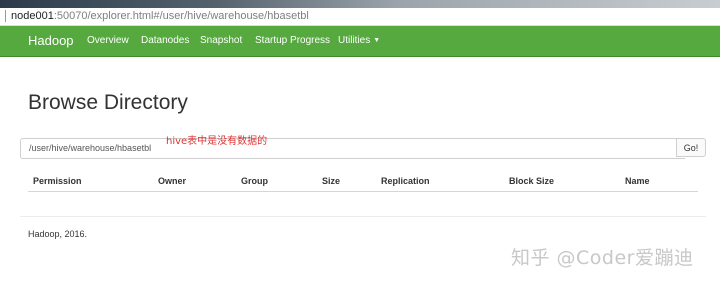  I want to click on nav-utilities: Utilities ▼, so click(359, 41).